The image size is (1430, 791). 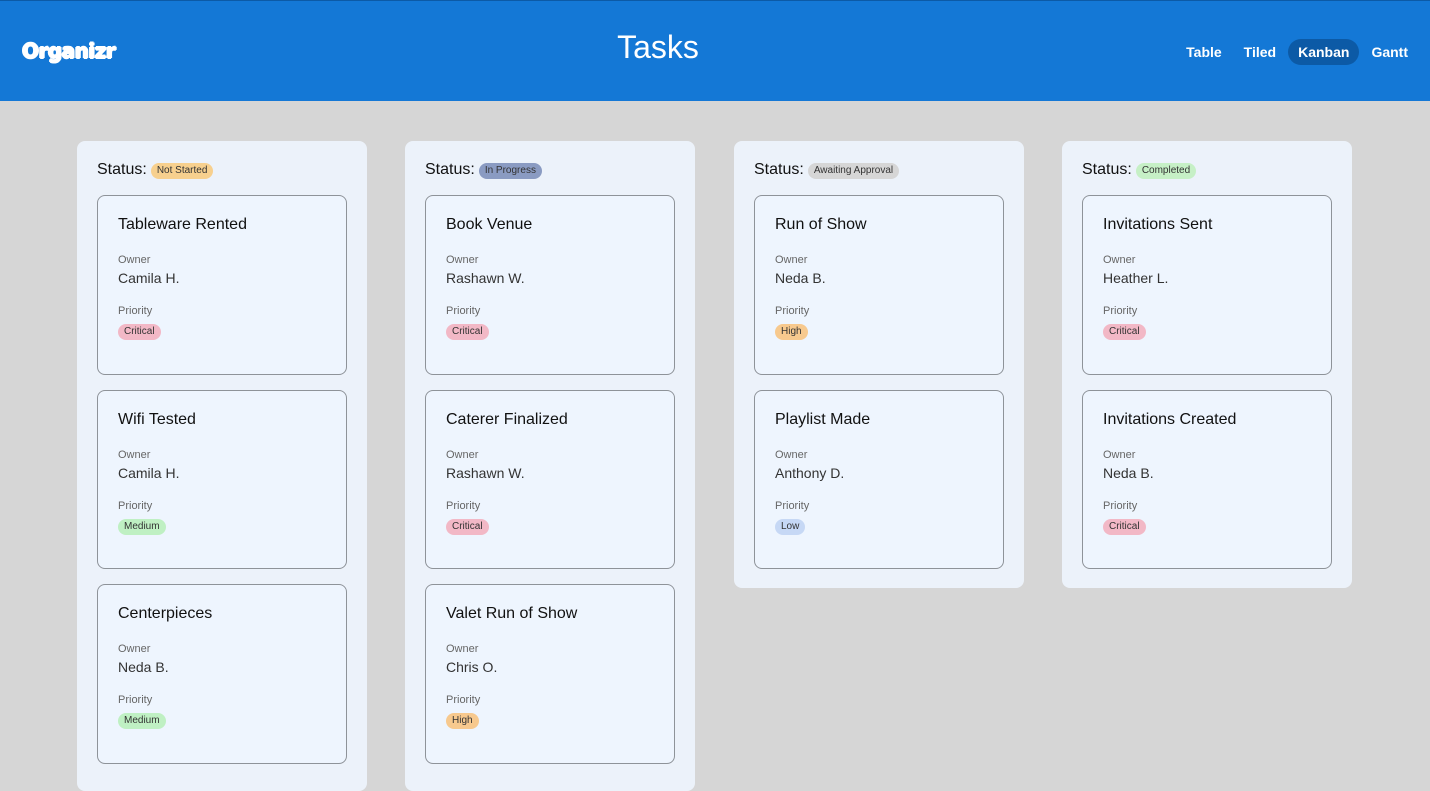 I want to click on view-switcher: Table Tiled Kanban Gantt, so click(x=1297, y=52).